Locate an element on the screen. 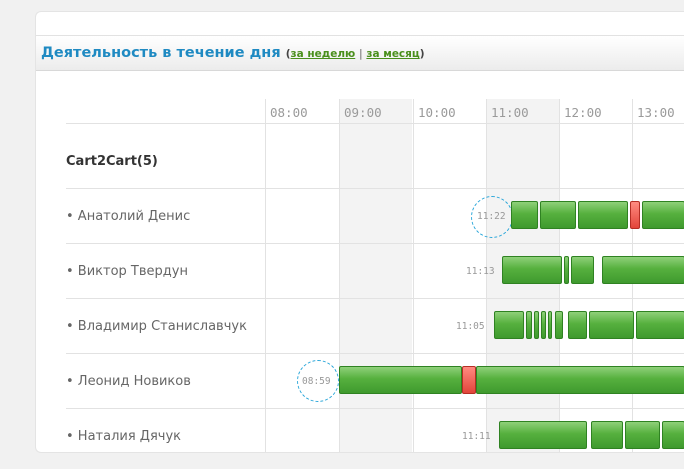 This screenshot has width=684, height=469. paren-close: ) is located at coordinates (422, 54).